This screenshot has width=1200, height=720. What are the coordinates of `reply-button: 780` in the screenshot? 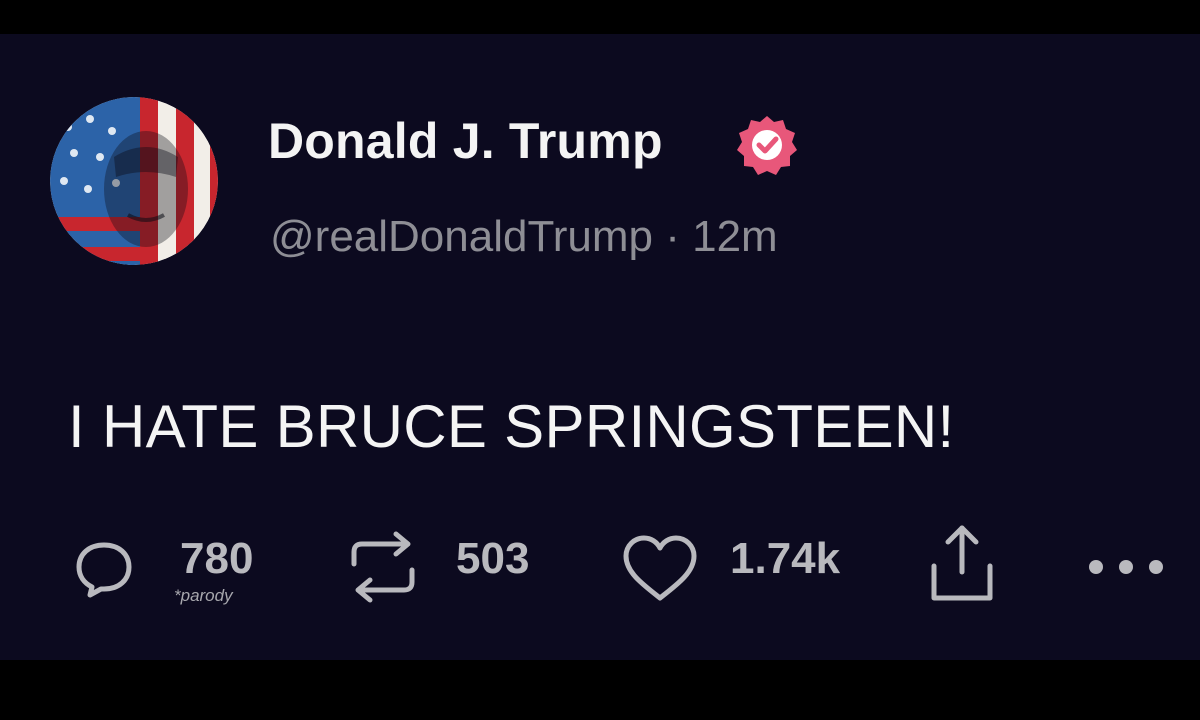 It's located at (184, 579).